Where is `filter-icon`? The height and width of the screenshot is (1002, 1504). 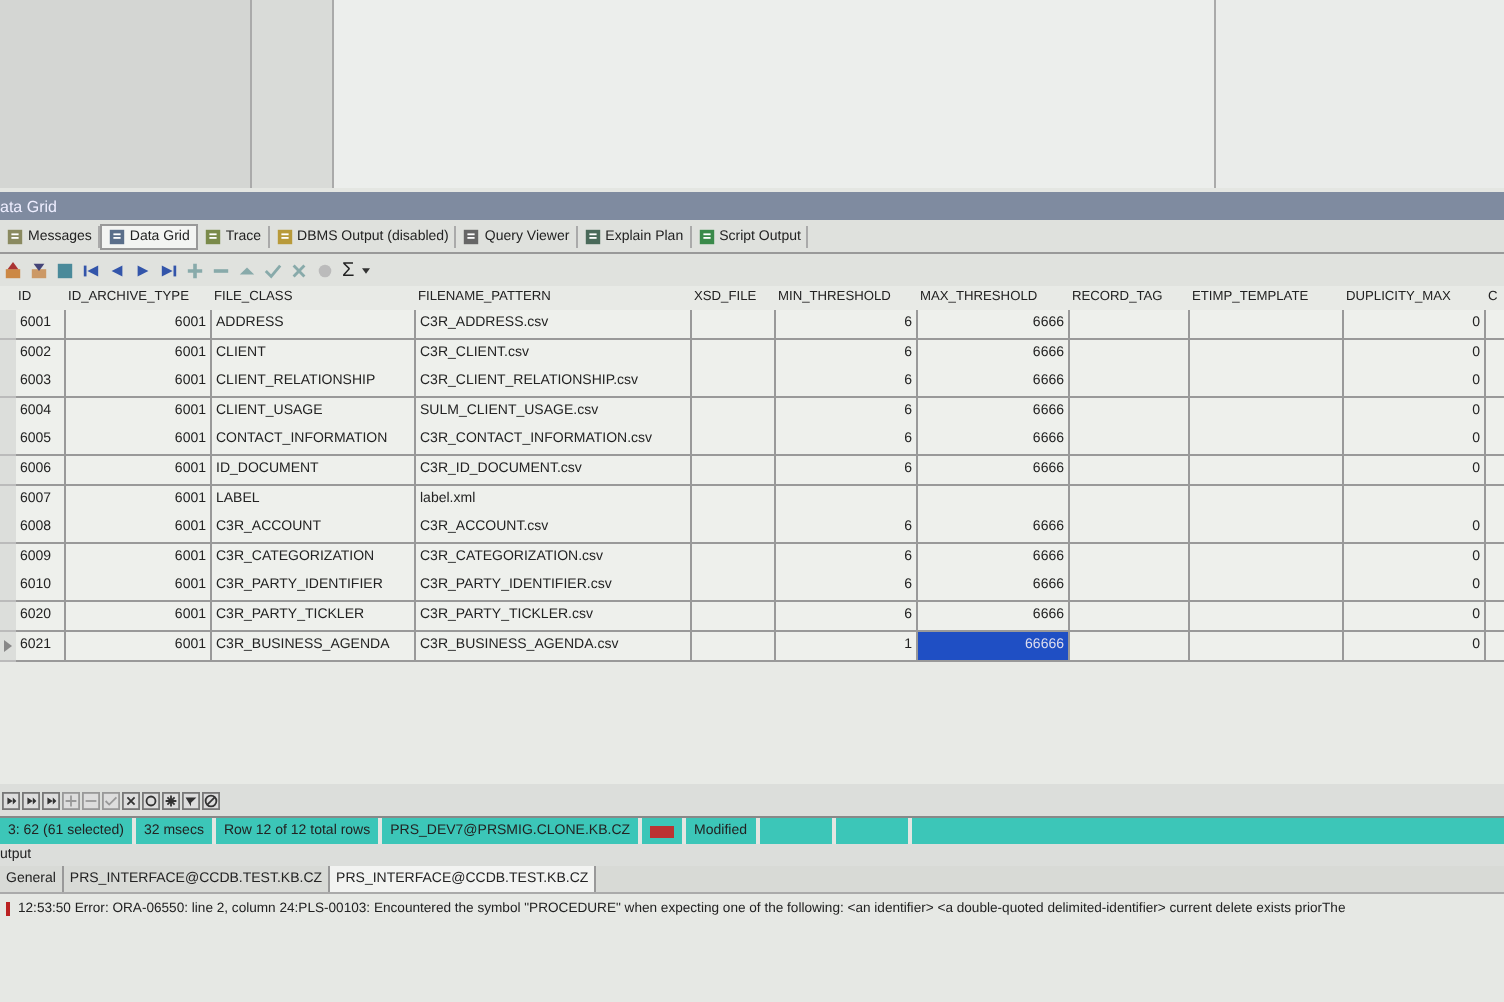 filter-icon is located at coordinates (191, 800).